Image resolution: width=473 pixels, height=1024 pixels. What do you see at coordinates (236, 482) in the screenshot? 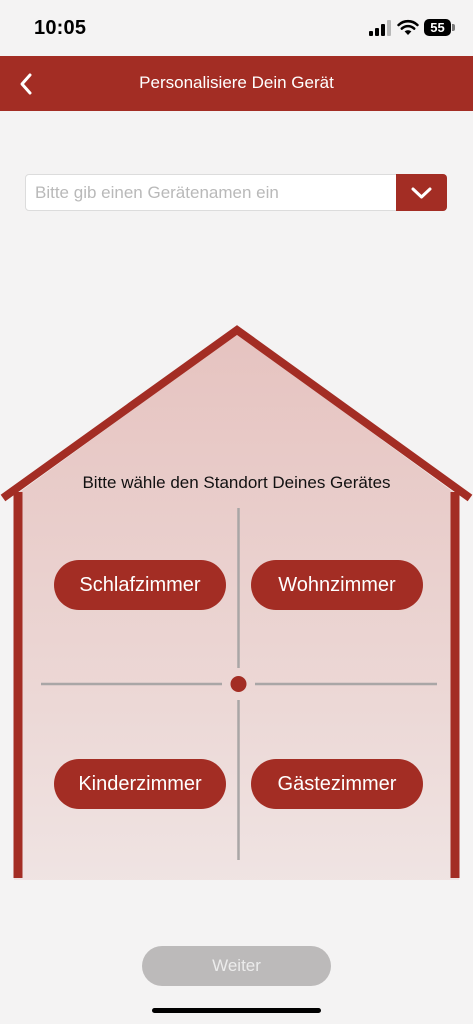
I see `location-prompt: Bitte wähle den Standort Deines Gerätes` at bounding box center [236, 482].